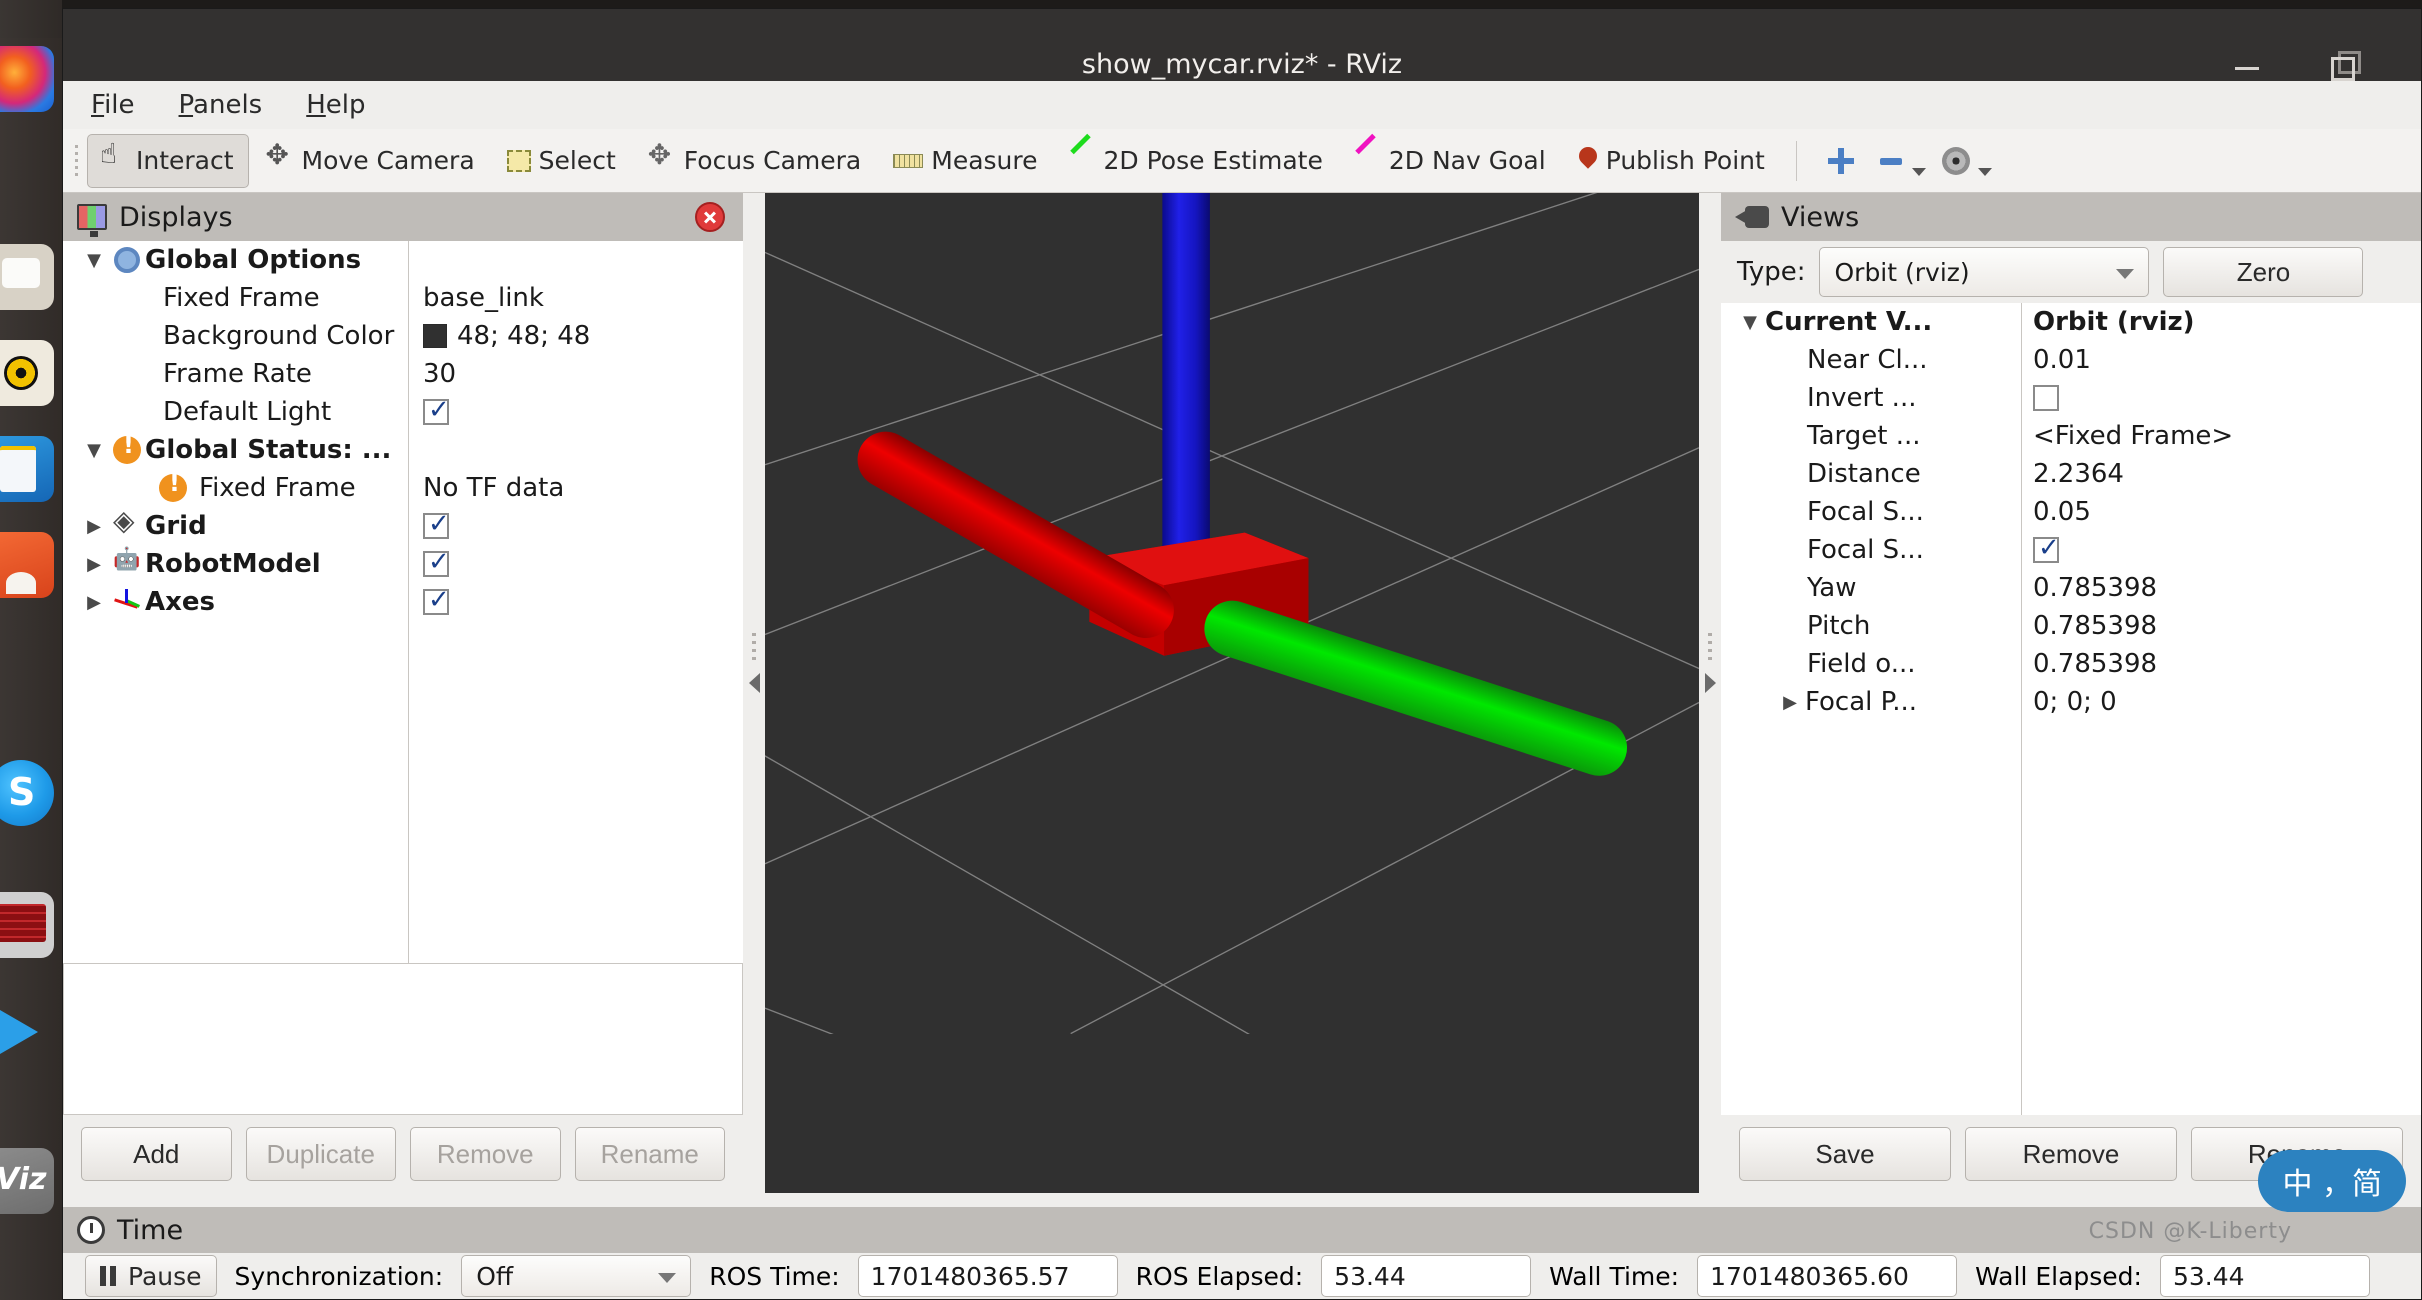 This screenshot has height=1300, width=2422. I want to click on ubuntu-dock, so click(31, 650).